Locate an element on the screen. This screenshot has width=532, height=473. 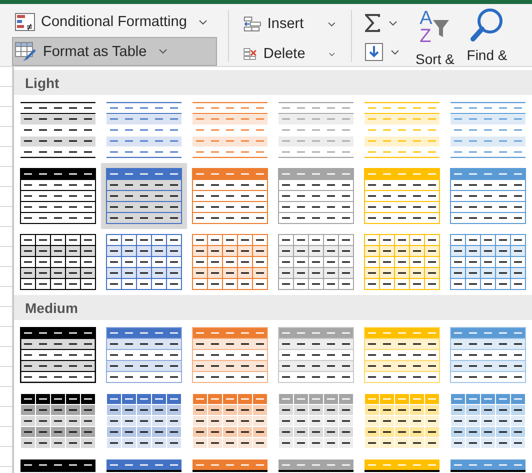
find-button: Find & is located at coordinates (487, 33).